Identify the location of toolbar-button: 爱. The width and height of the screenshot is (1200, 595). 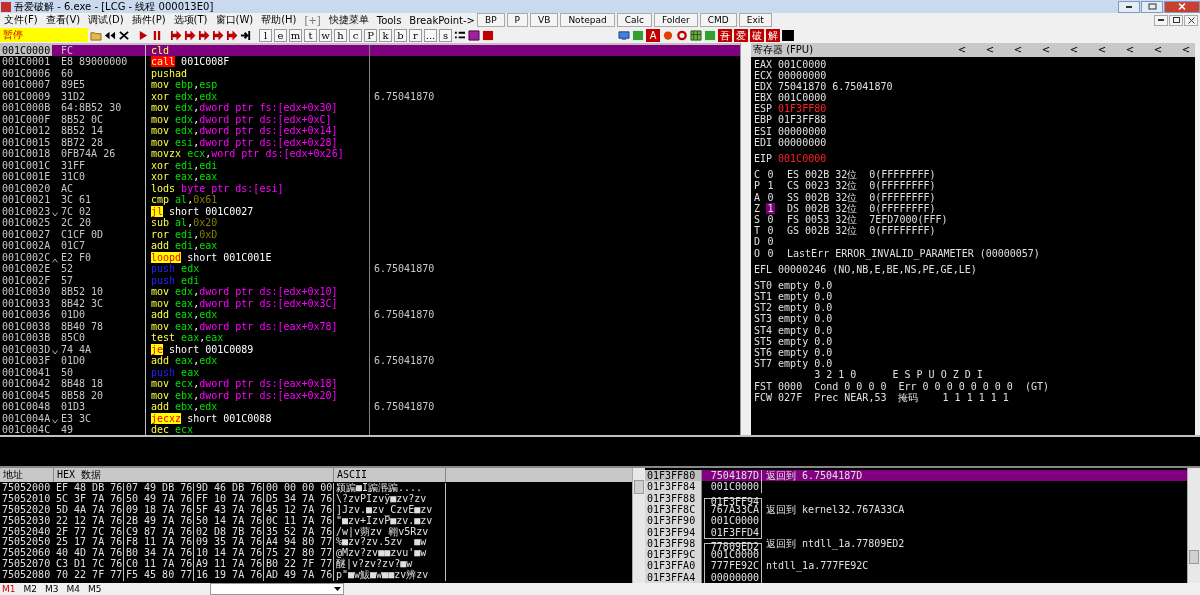
(741, 35).